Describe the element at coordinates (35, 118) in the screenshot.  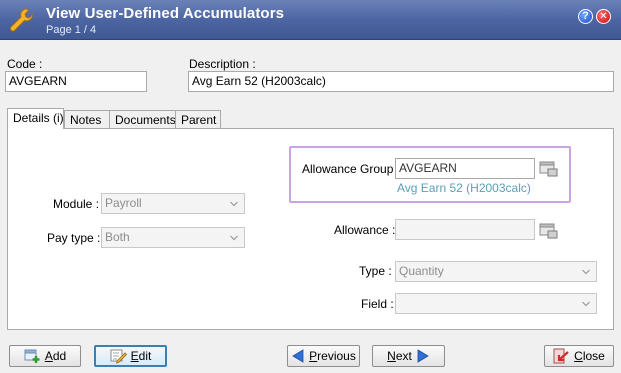
I see `tab-details: Details (i)` at that location.